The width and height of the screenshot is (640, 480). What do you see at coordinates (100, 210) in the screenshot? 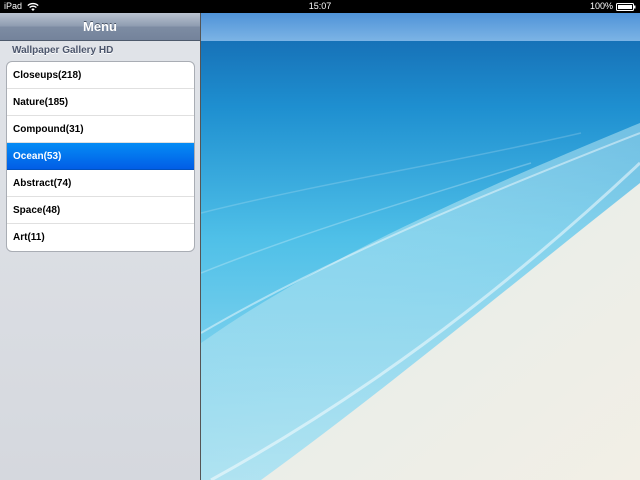
I see `menu-item-space: Space(48)` at bounding box center [100, 210].